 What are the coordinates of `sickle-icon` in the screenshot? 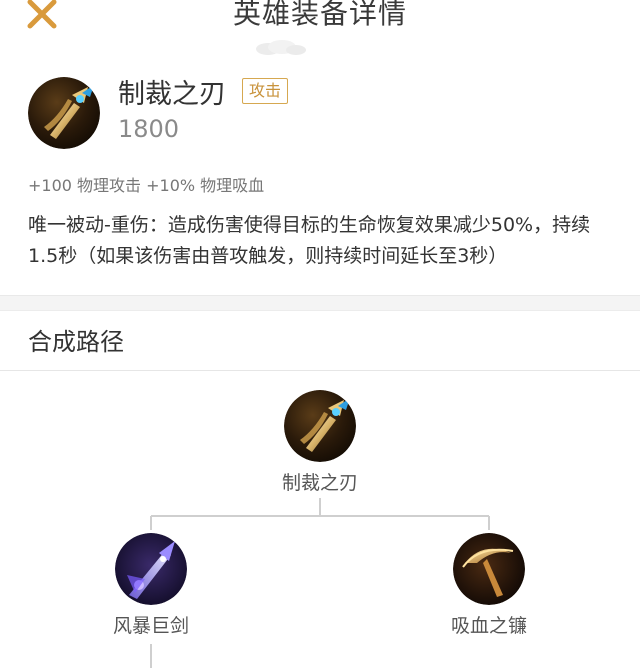 It's located at (489, 569).